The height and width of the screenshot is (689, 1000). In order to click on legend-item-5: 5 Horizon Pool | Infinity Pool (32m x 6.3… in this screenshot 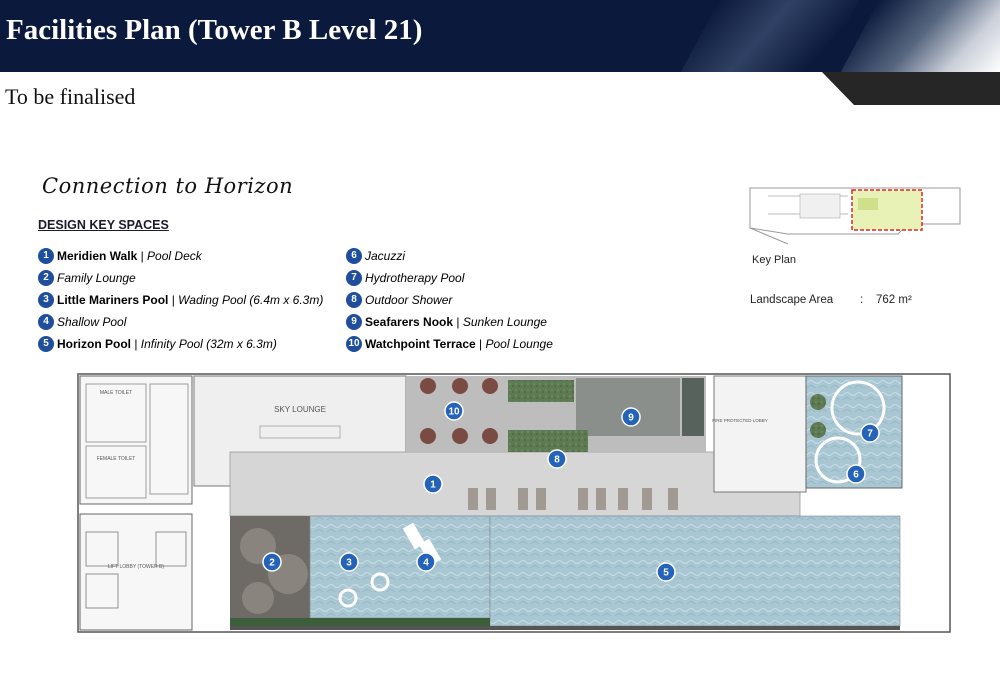, I will do `click(157, 344)`.